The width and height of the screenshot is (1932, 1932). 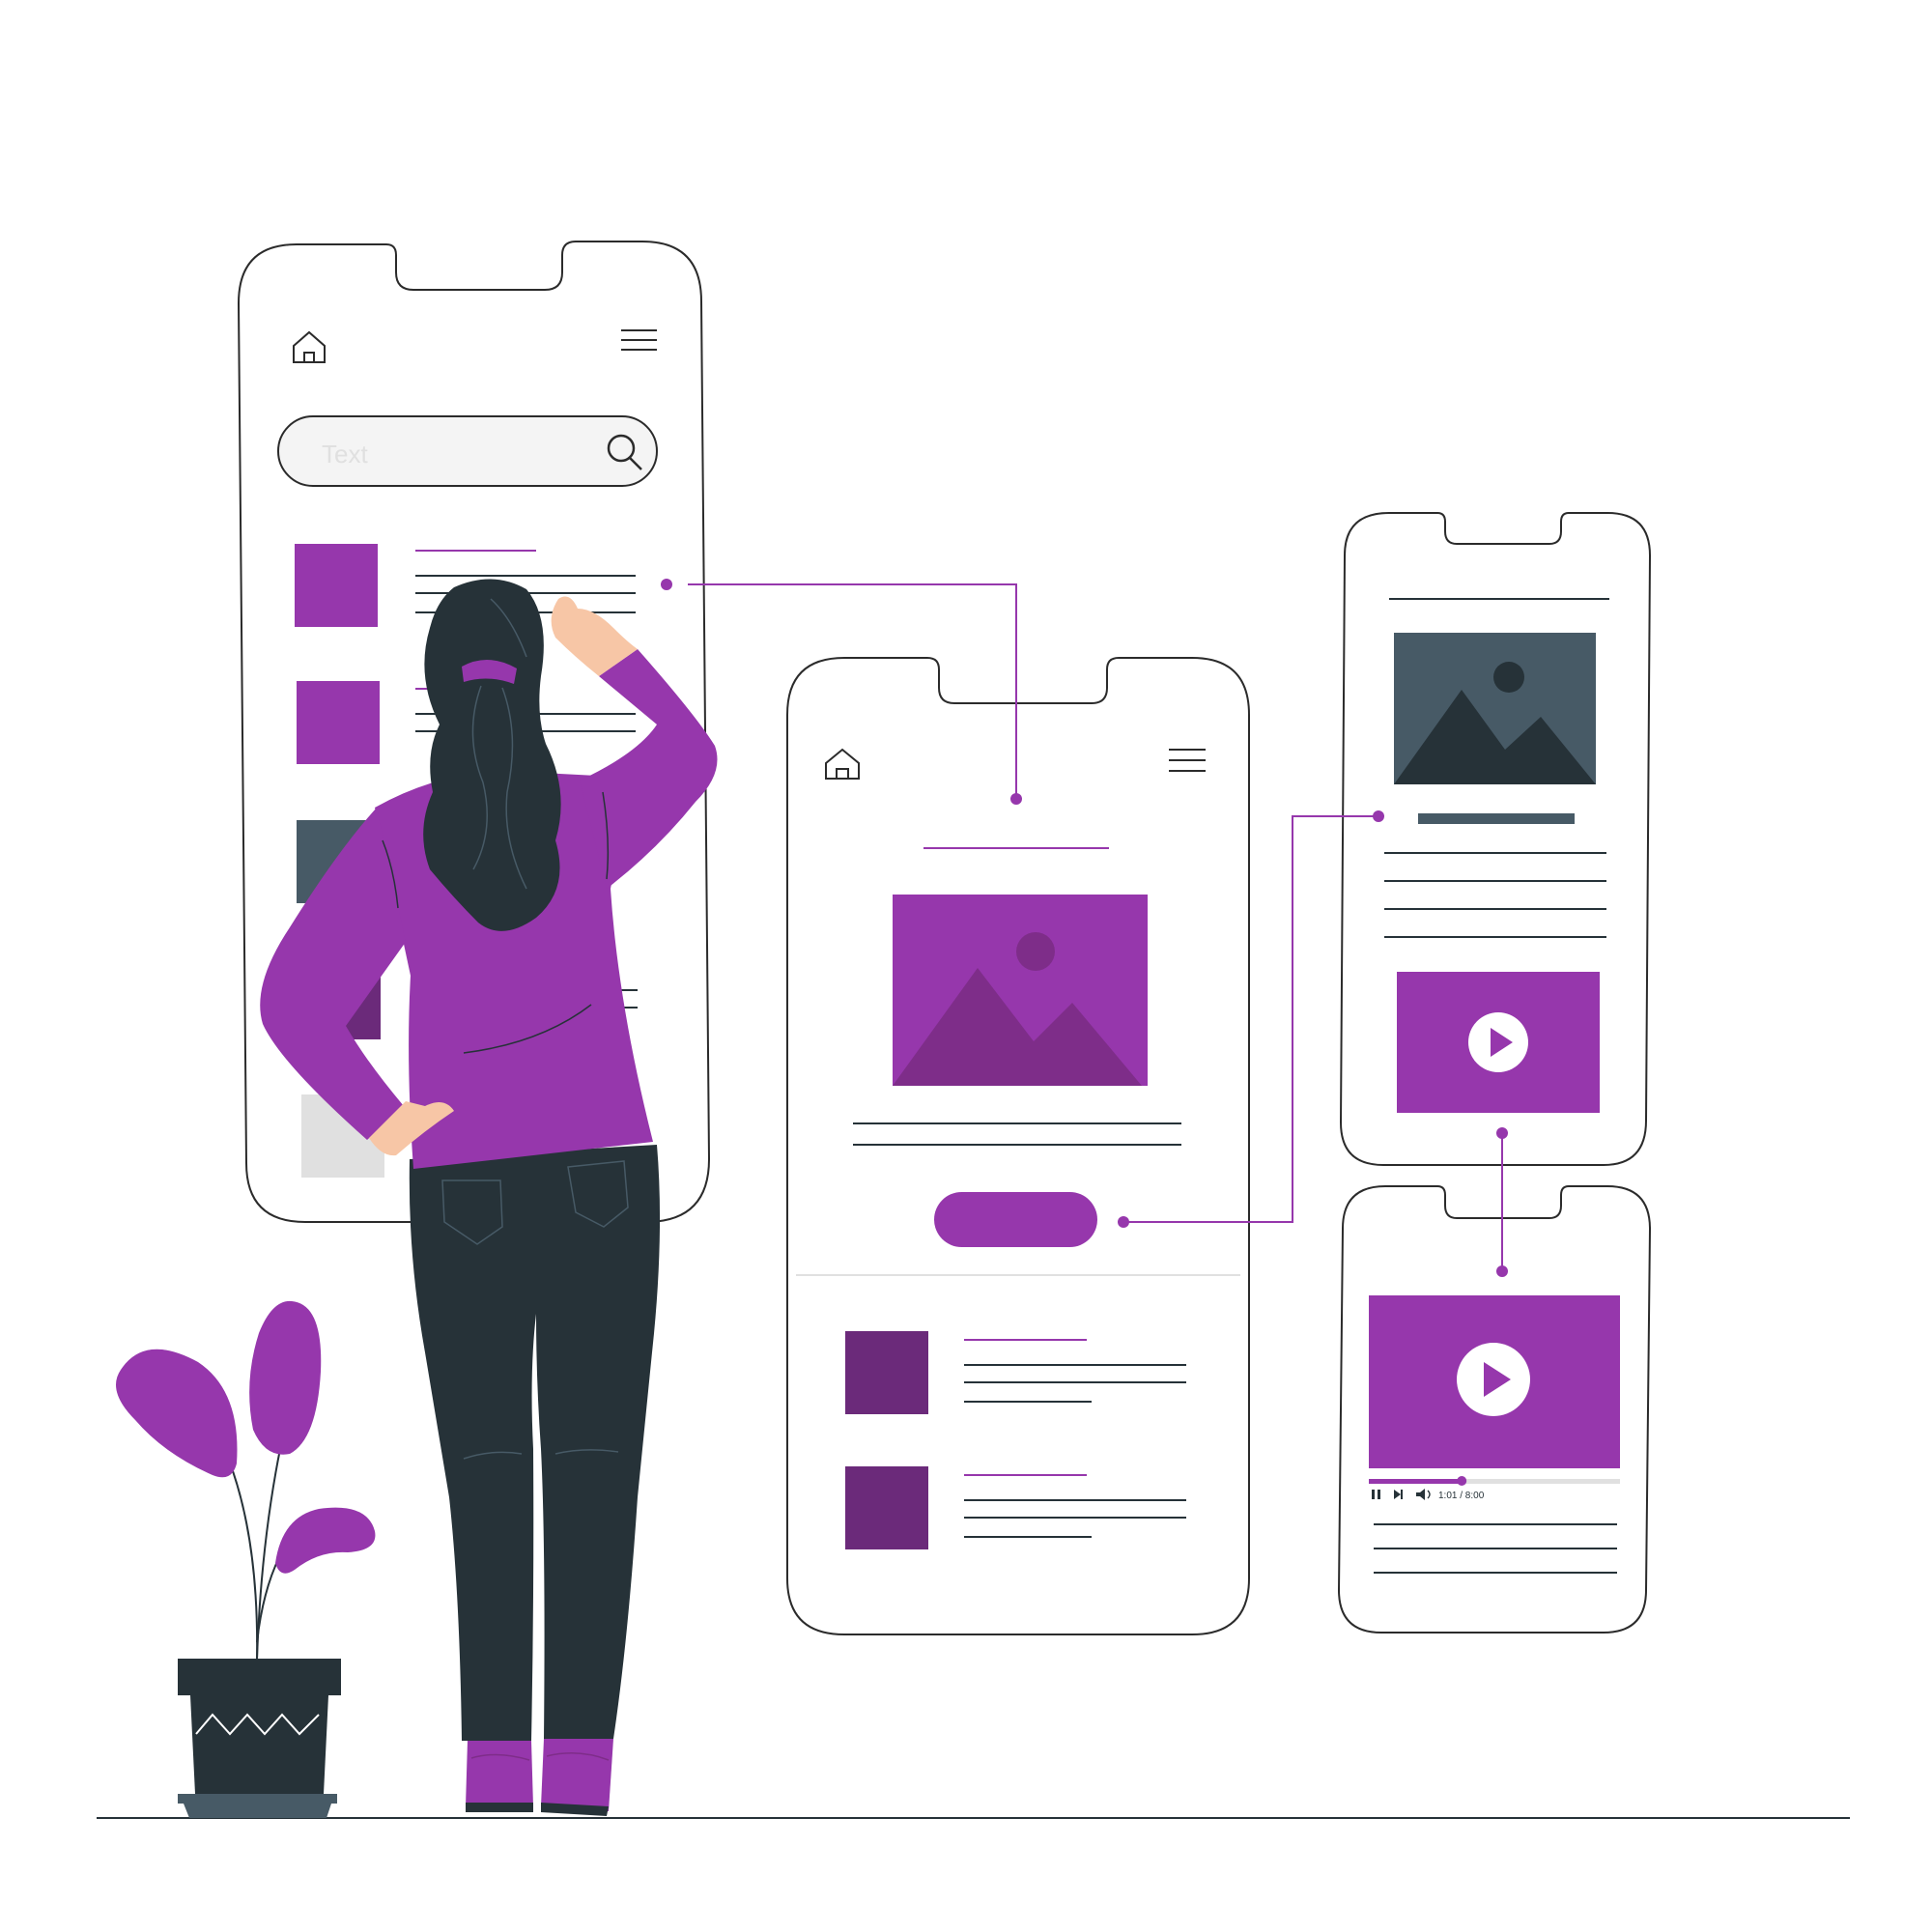 What do you see at coordinates (1416, 1481) in the screenshot?
I see `progress-fill` at bounding box center [1416, 1481].